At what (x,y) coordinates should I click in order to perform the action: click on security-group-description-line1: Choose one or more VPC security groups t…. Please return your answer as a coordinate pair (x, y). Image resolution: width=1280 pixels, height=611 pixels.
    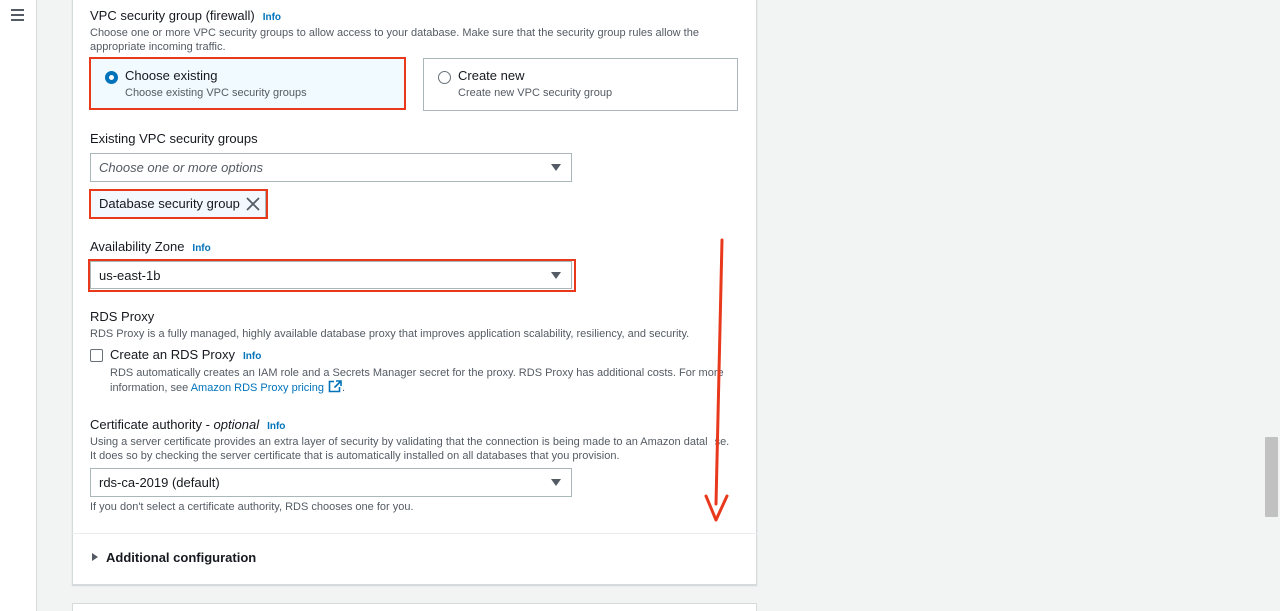
    Looking at the image, I should click on (394, 33).